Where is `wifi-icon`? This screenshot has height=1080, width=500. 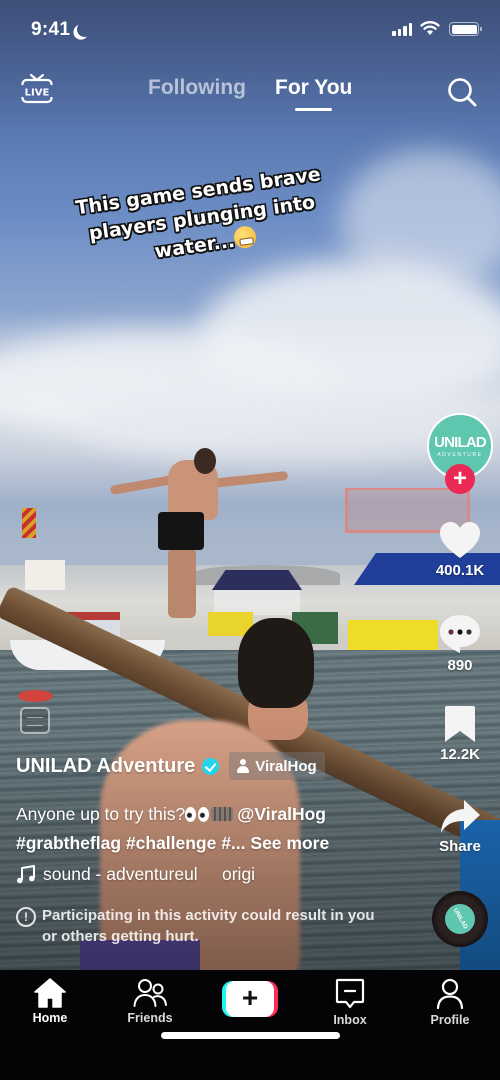
wifi-icon is located at coordinates (430, 28).